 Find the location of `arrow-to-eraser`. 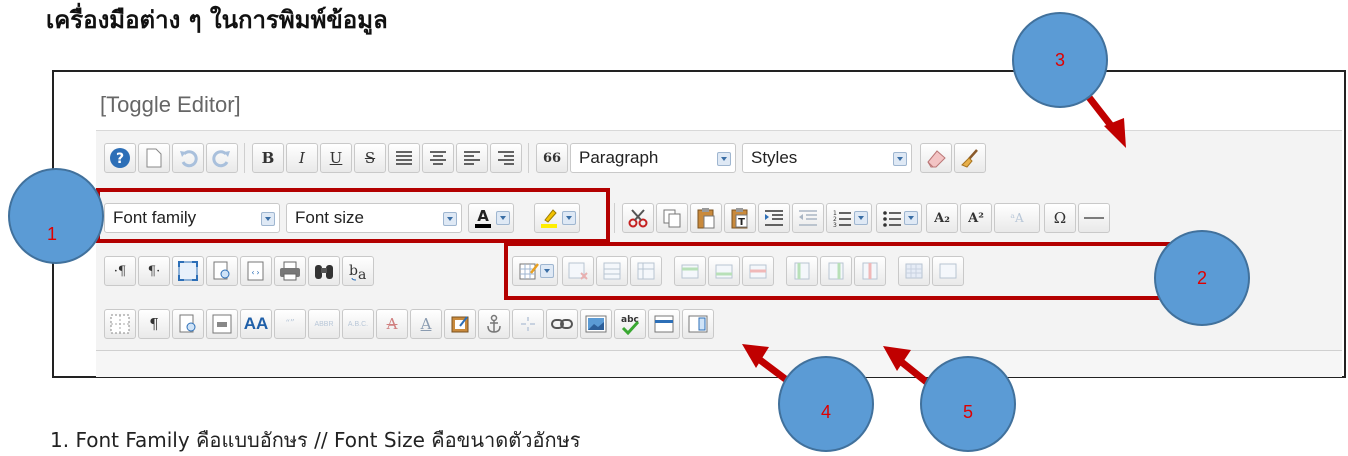

arrow-to-eraser is located at coordinates (1105, 120).